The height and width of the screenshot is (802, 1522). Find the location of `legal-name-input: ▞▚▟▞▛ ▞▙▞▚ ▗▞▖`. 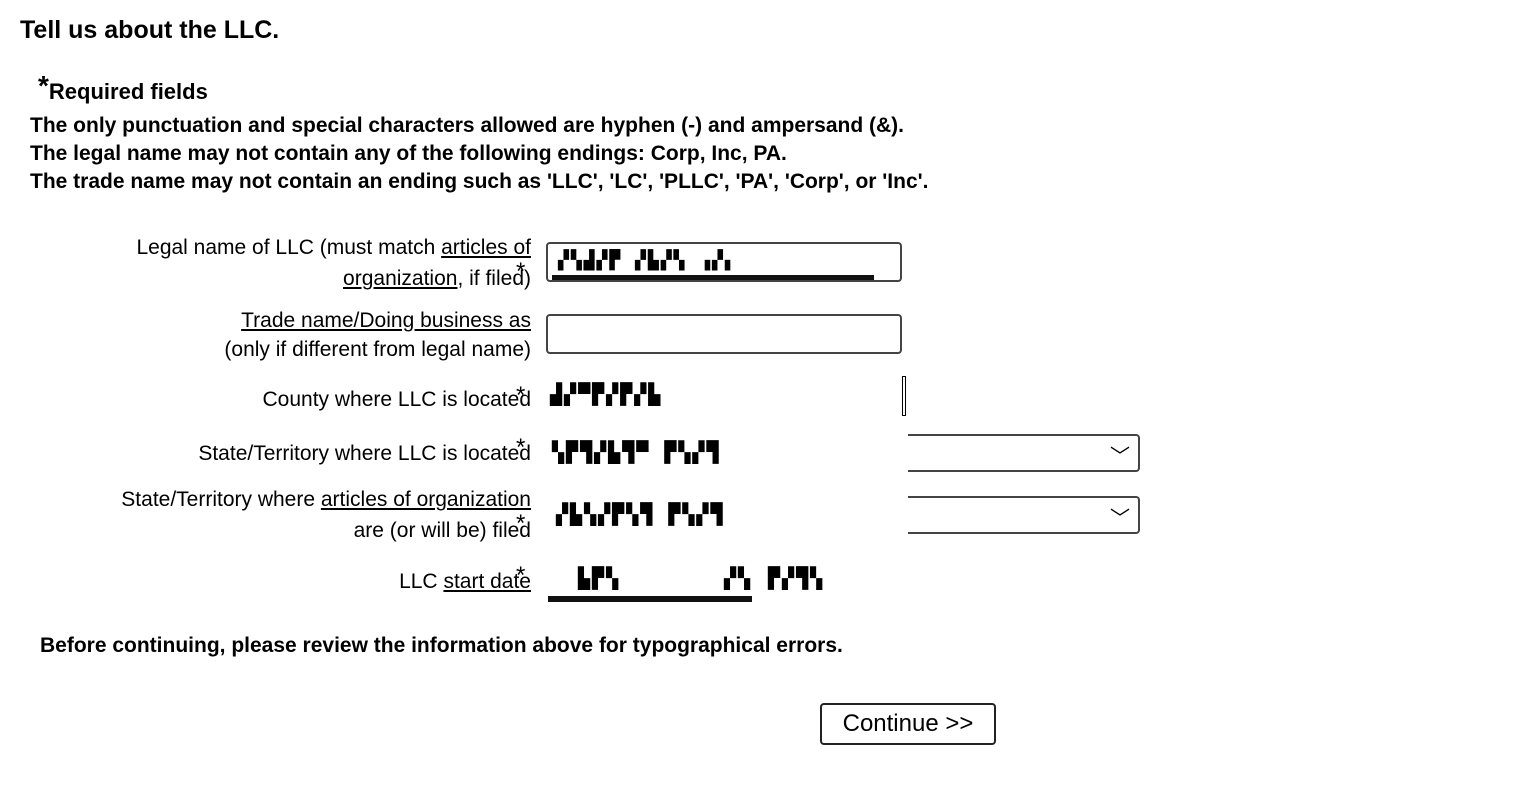

legal-name-input: ▞▚▟▞▛ ▞▙▞▚ ▗▞▖ is located at coordinates (724, 262).